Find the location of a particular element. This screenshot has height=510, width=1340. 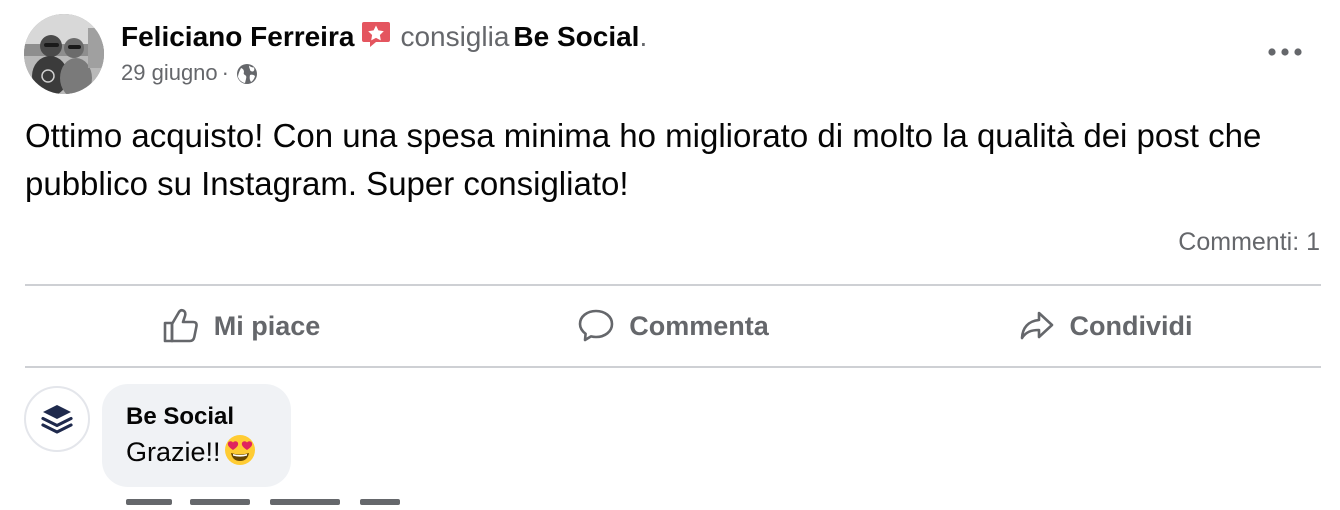

heart-eyes-emoji-icon is located at coordinates (240, 450).